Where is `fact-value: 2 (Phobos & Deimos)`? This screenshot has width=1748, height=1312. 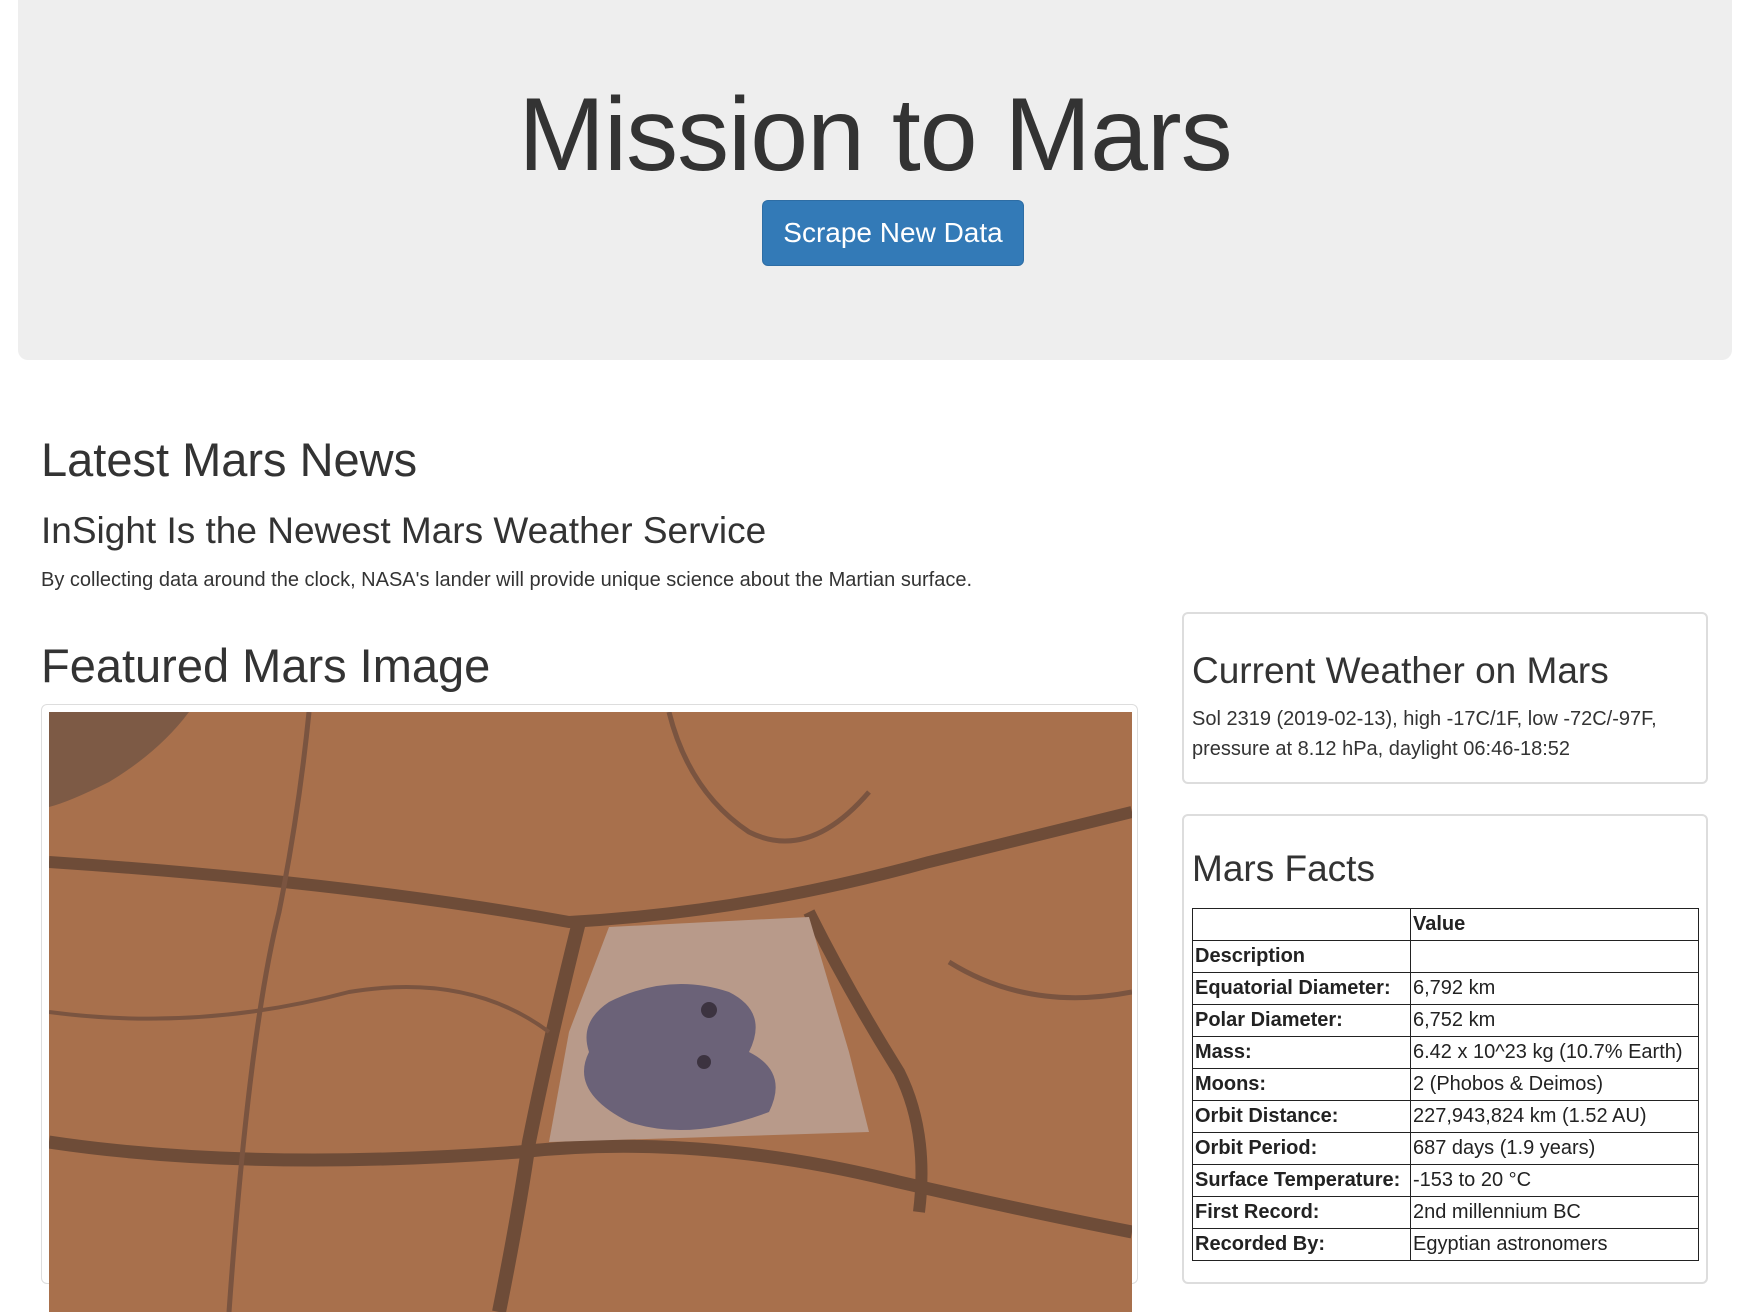 fact-value: 2 (Phobos & Deimos) is located at coordinates (1554, 1084).